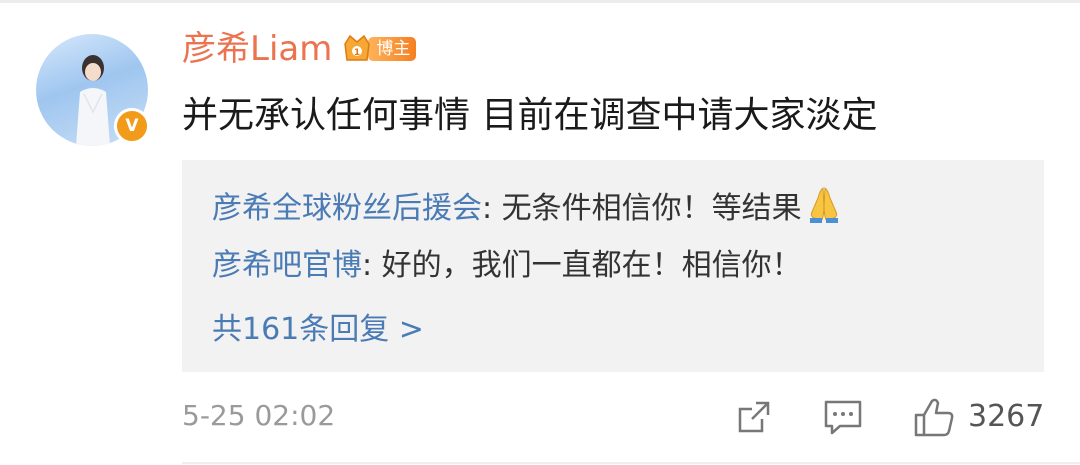  Describe the element at coordinates (357, 53) in the screenshot. I see `svg-text: 1` at that location.